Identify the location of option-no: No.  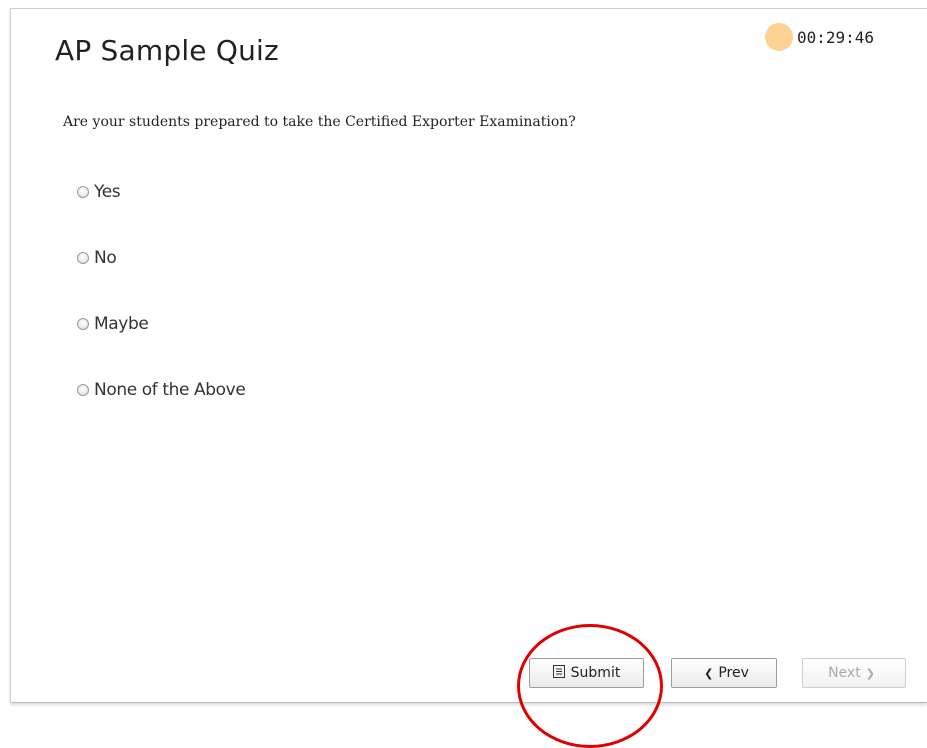
(97, 258).